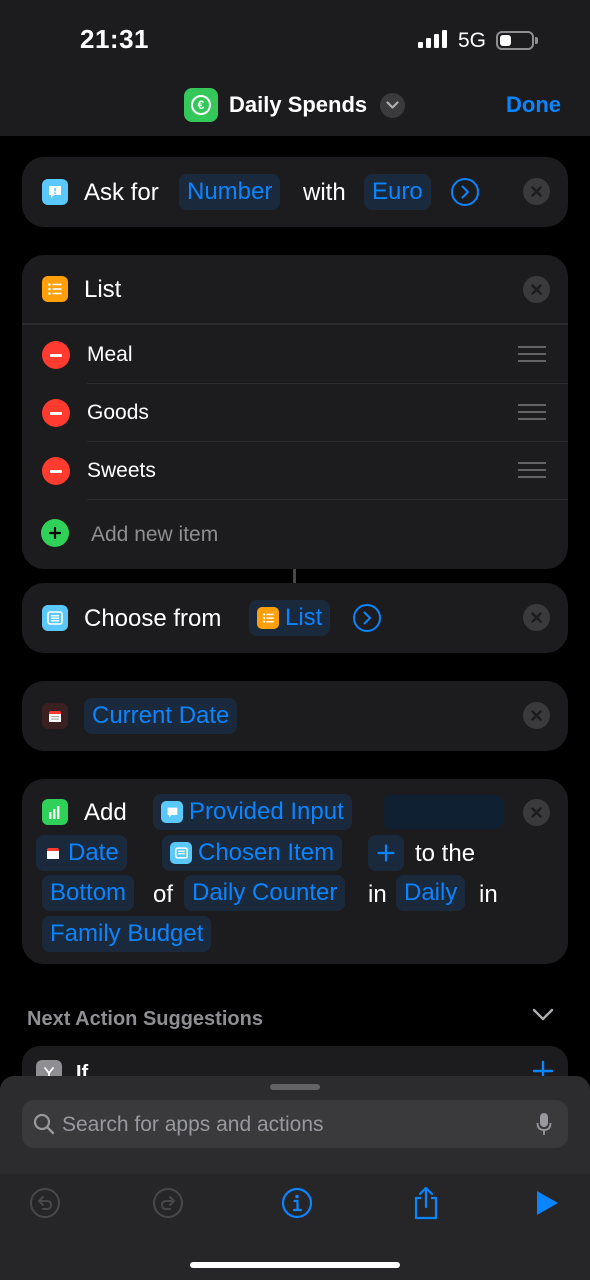  I want to click on list-divider, so click(295, 324).